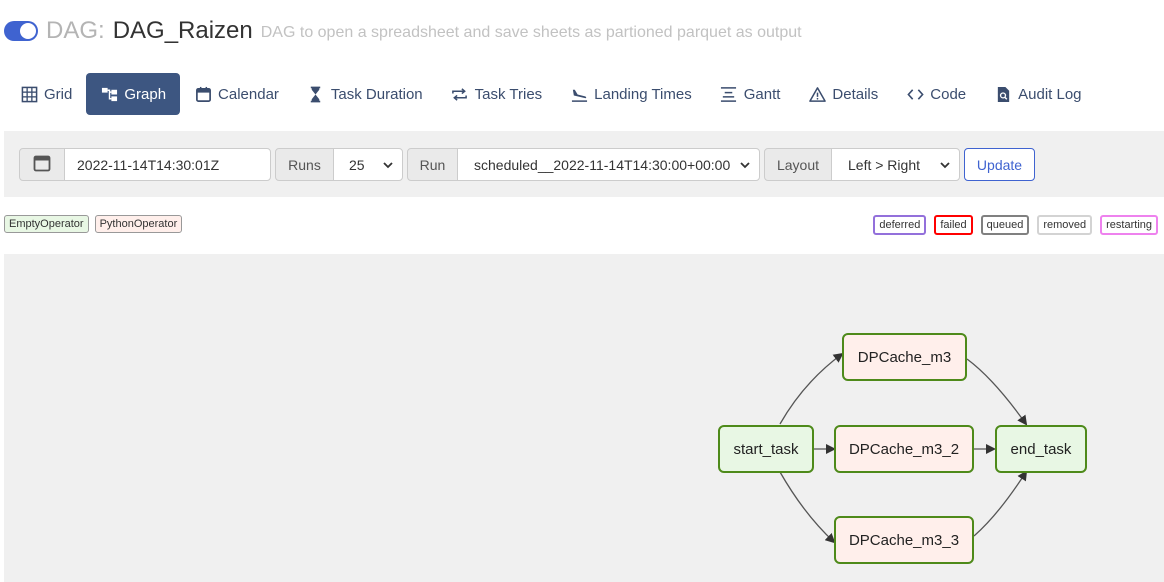 The width and height of the screenshot is (1164, 582). Describe the element at coordinates (182, 30) in the screenshot. I see `dag-title: DAG_Raizen` at that location.